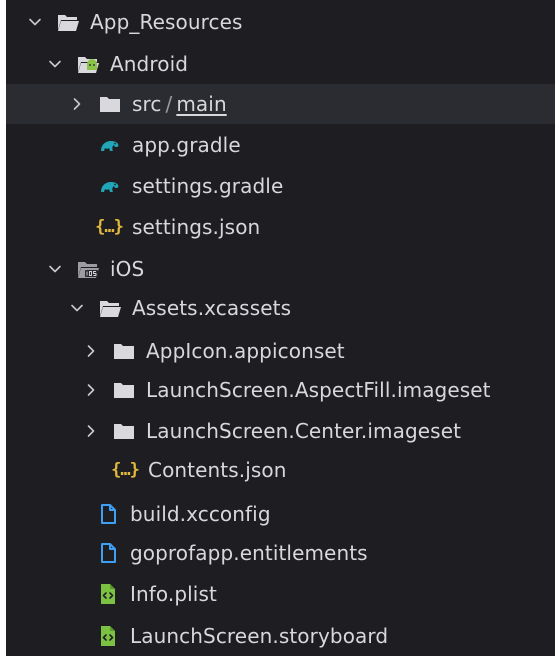 The width and height of the screenshot is (555, 656). Describe the element at coordinates (280, 104) in the screenshot. I see `tree-item-src-main: src / main` at that location.